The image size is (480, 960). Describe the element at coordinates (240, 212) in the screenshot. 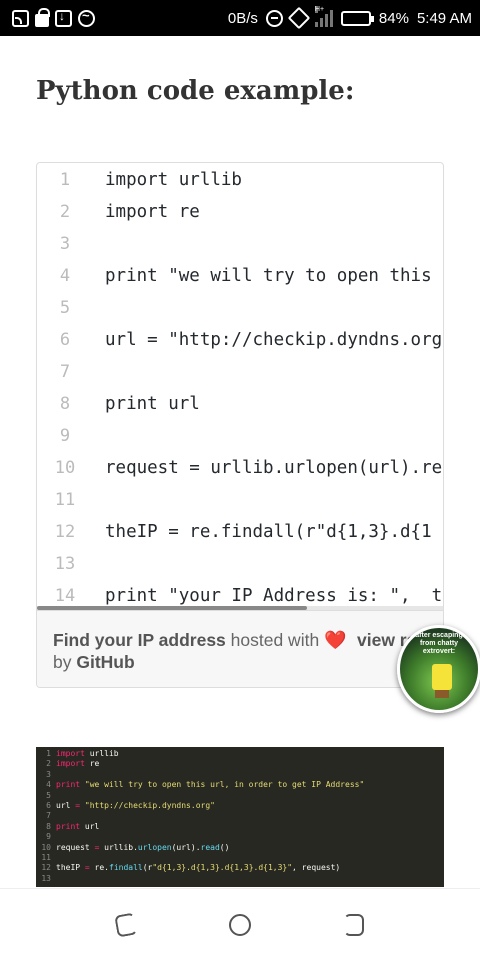

I see `code-line: 2 import re` at that location.